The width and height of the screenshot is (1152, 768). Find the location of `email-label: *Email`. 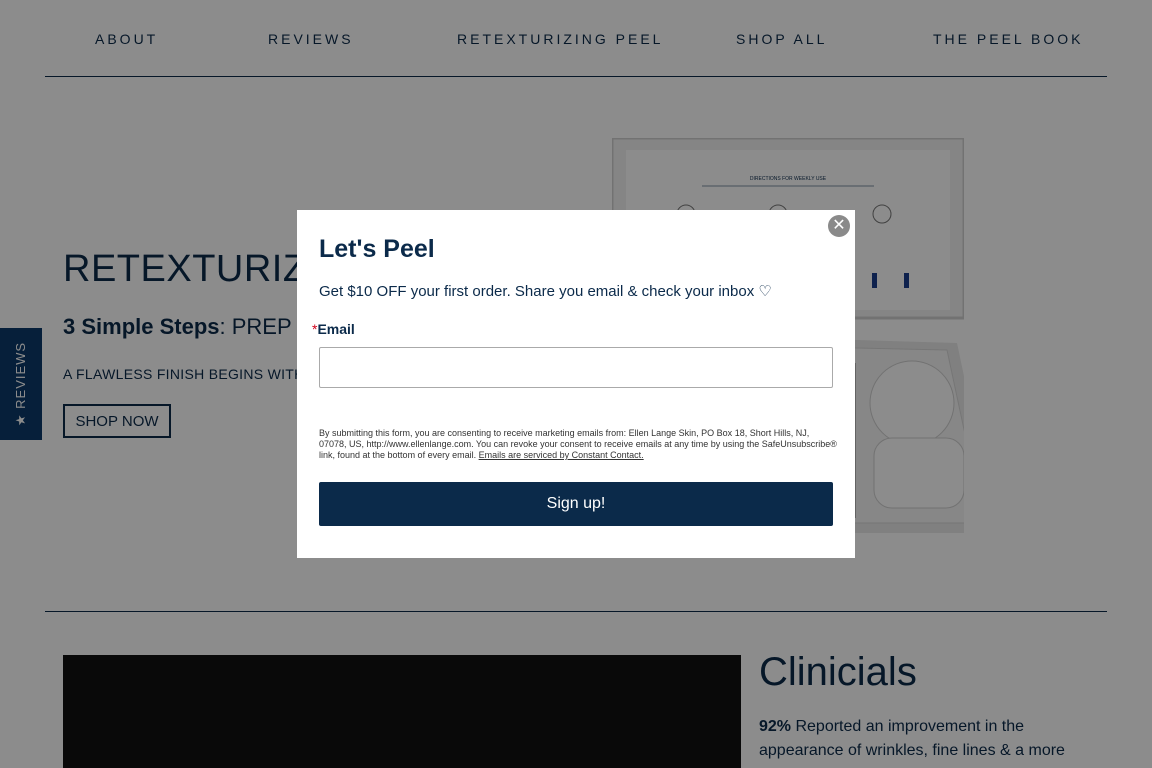

email-label: *Email is located at coordinates (333, 329).